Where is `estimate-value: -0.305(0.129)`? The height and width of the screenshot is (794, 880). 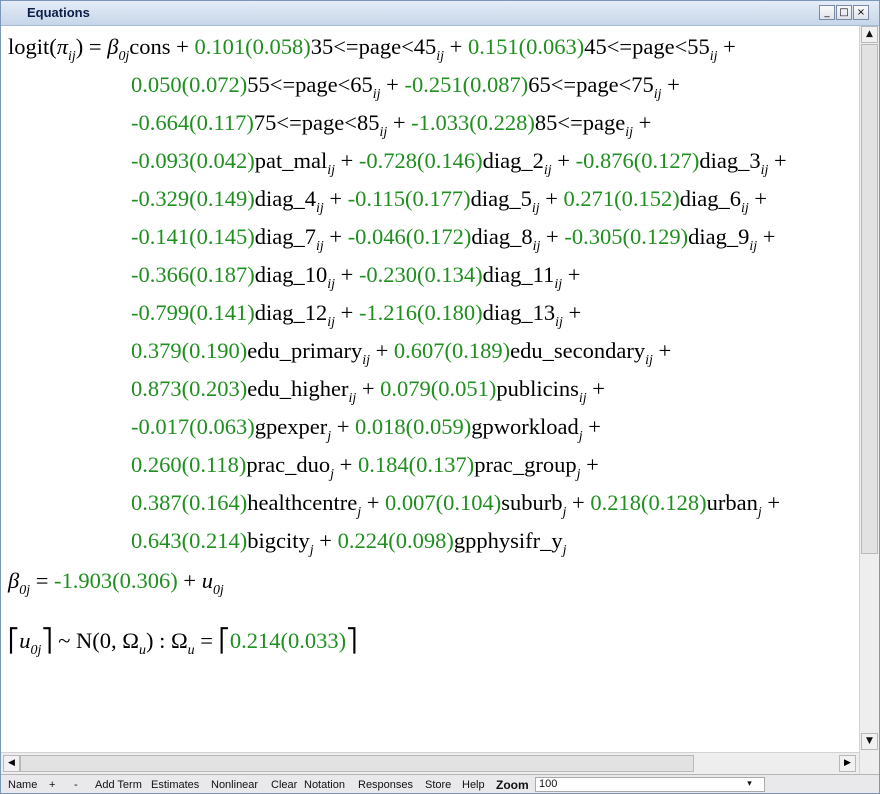
estimate-value: -0.305(0.129) is located at coordinates (626, 236).